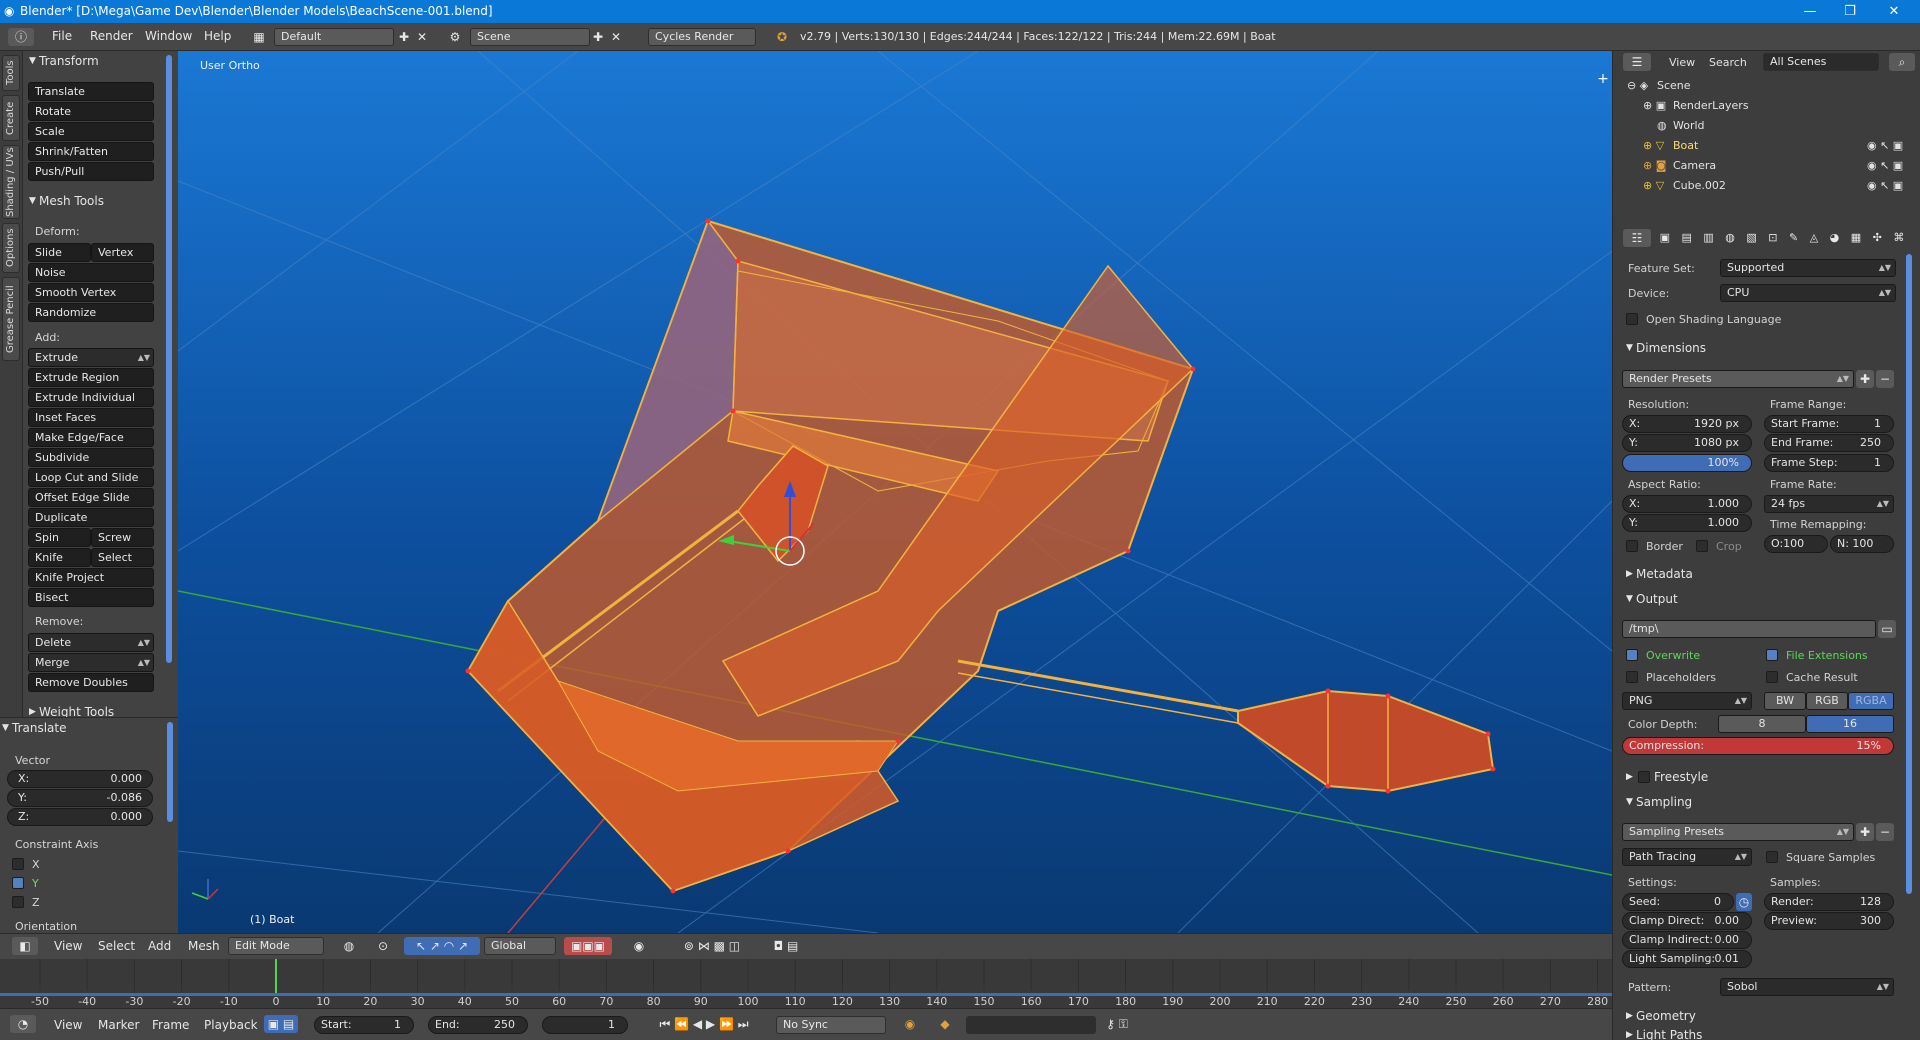 The width and height of the screenshot is (1920, 1040). Describe the element at coordinates (1769, 802) in the screenshot. I see `sampling-panel-header: Sampling` at that location.